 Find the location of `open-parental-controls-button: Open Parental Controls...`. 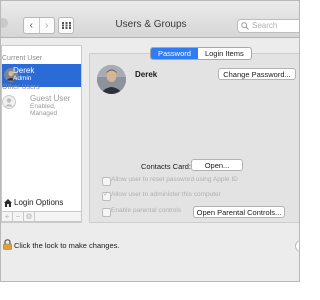

open-parental-controls-button: Open Parental Controls... is located at coordinates (239, 212).